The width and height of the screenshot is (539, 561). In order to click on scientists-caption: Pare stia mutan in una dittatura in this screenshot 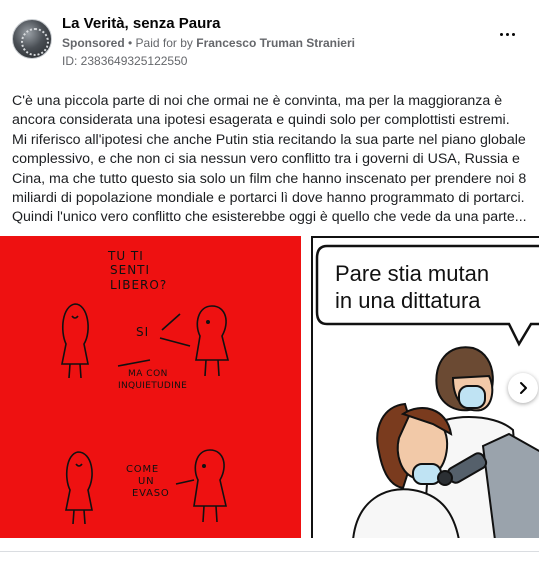, I will do `click(412, 287)`.